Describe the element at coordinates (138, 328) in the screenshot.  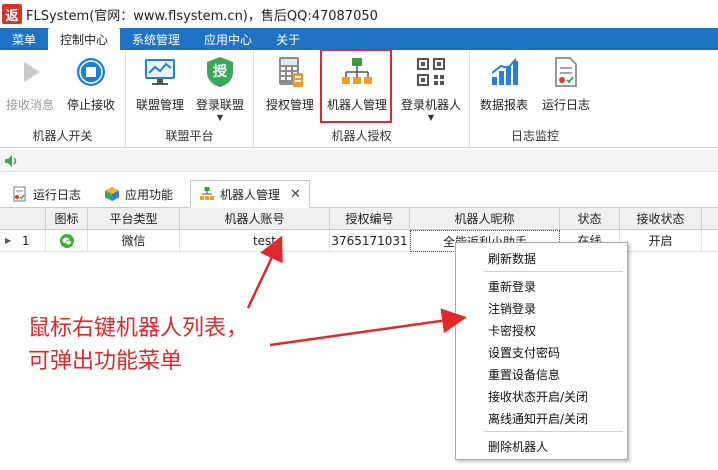
I see `annotation-line-1: 鼠标右键机器人列表，` at that location.